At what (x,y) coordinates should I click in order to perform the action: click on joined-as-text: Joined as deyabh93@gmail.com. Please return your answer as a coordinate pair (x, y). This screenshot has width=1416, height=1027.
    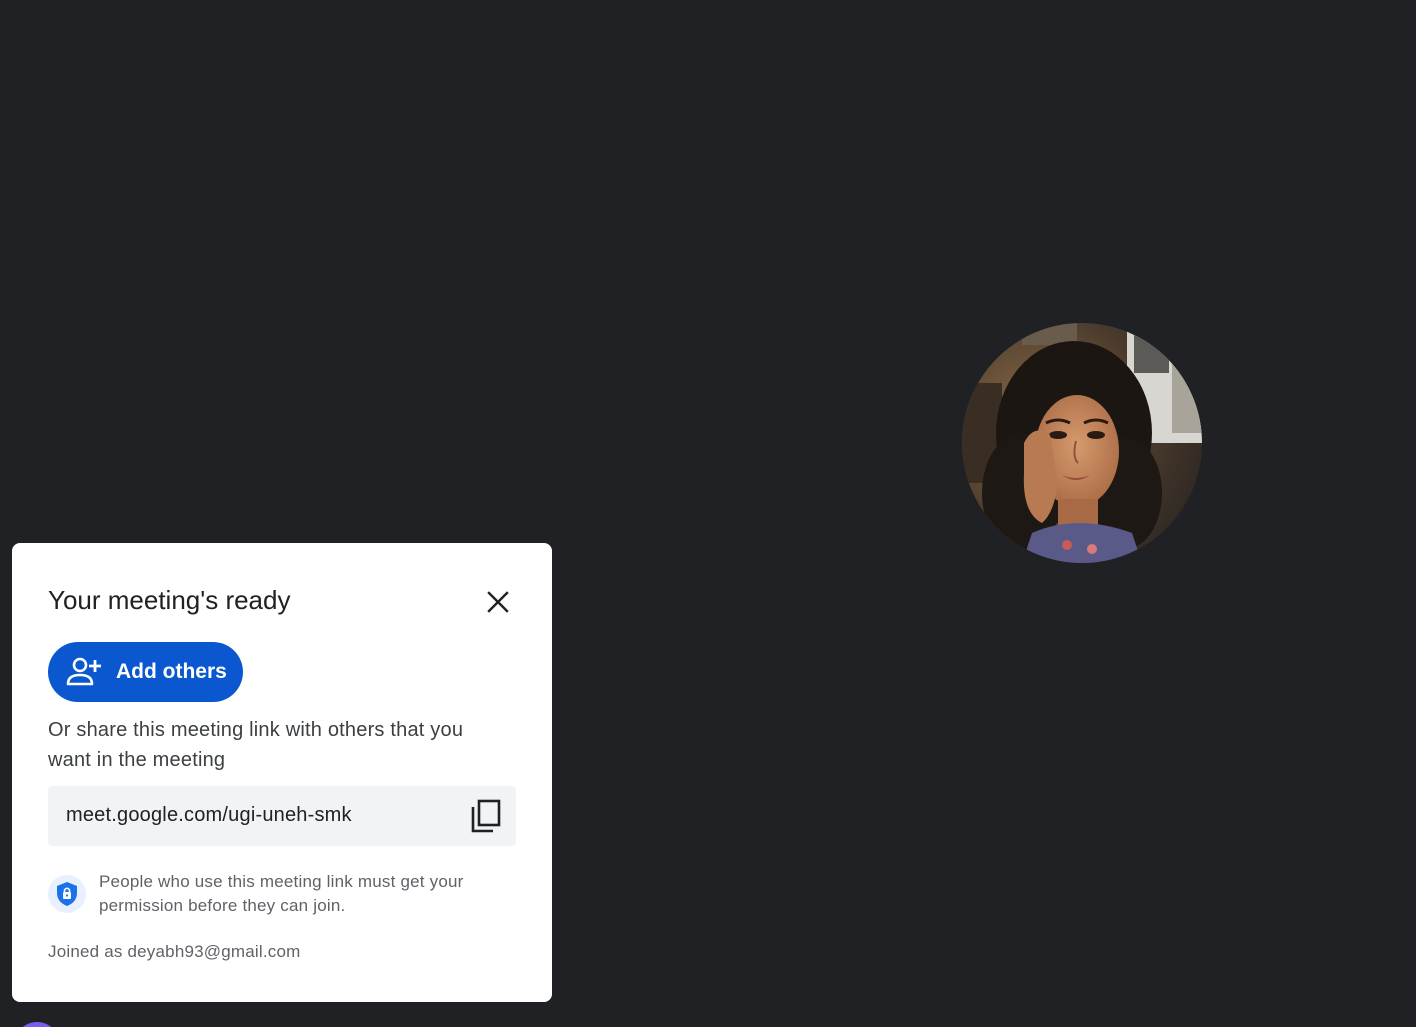
    Looking at the image, I should click on (174, 951).